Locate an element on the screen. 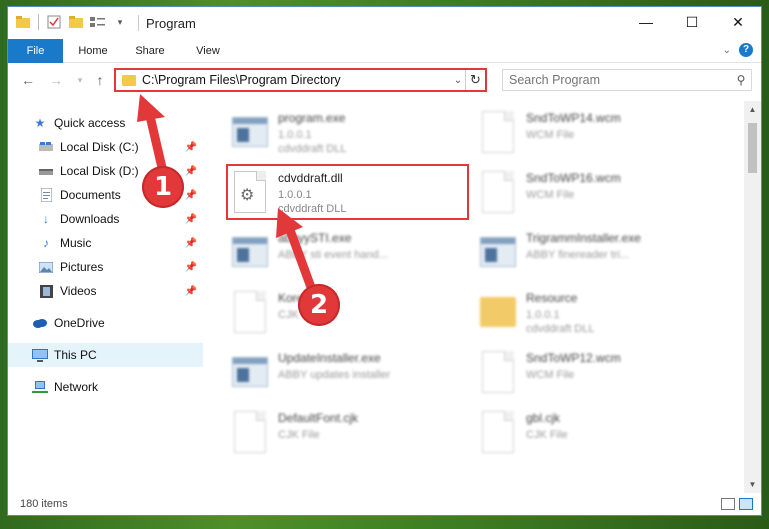 Image resolution: width=769 pixels, height=529 pixels. step-two-badge: 2 is located at coordinates (319, 305).